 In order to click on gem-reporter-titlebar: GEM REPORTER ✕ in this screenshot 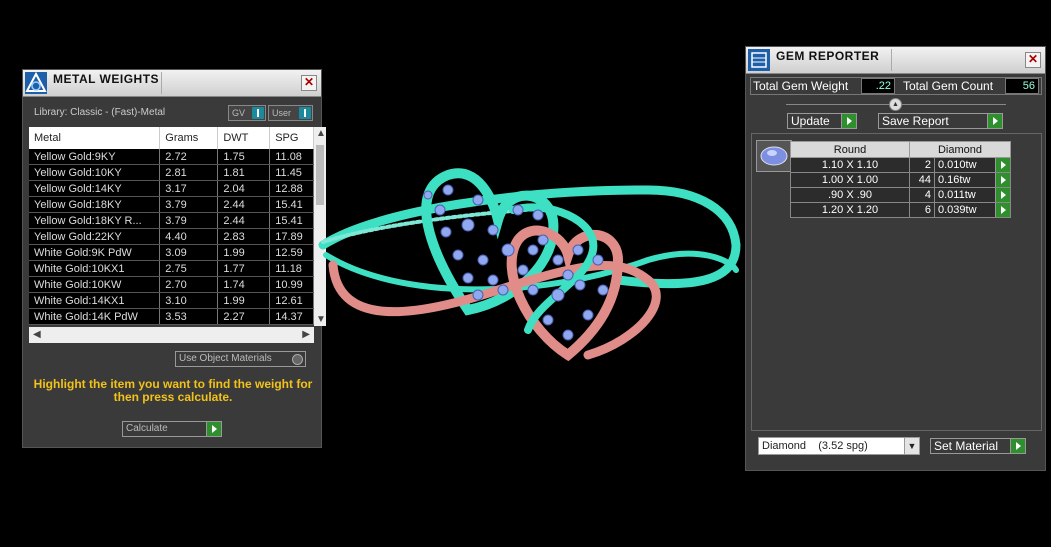, I will do `click(895, 60)`.